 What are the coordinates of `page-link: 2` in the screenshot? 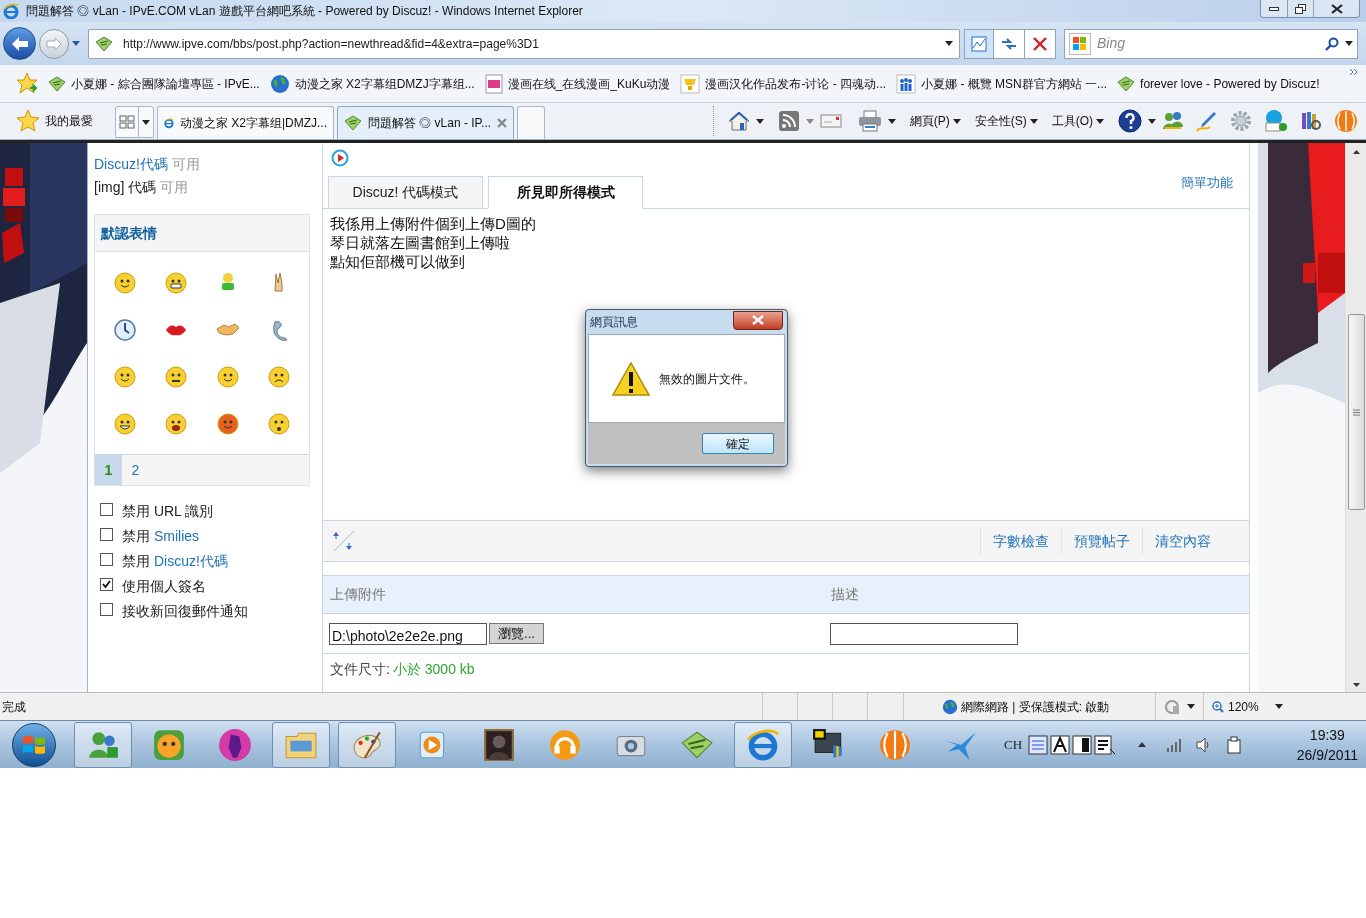 It's located at (135, 470).